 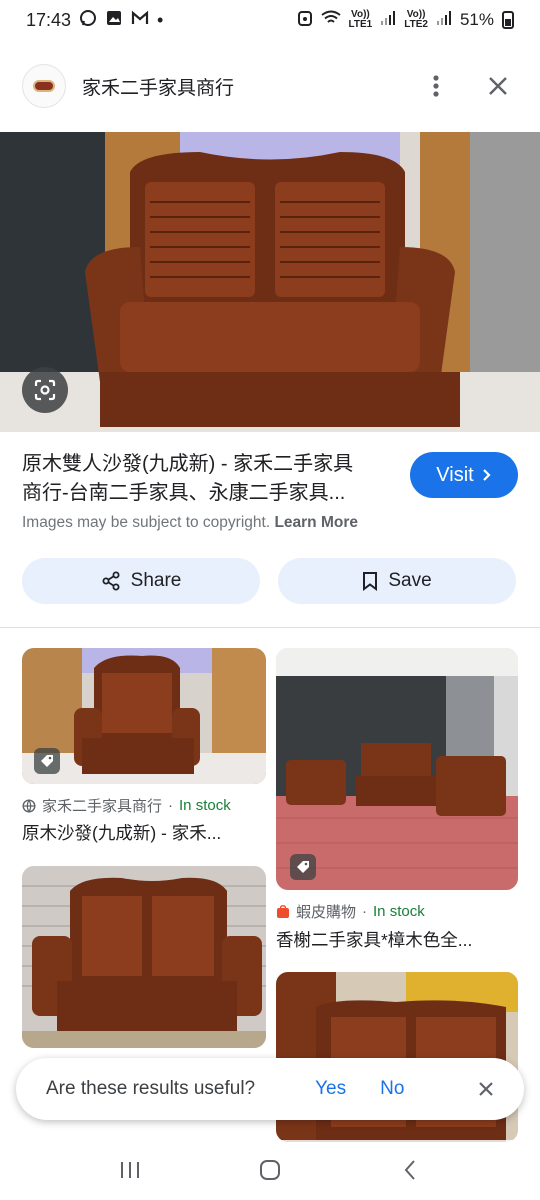 What do you see at coordinates (410, 580) in the screenshot?
I see `save-label: Save` at bounding box center [410, 580].